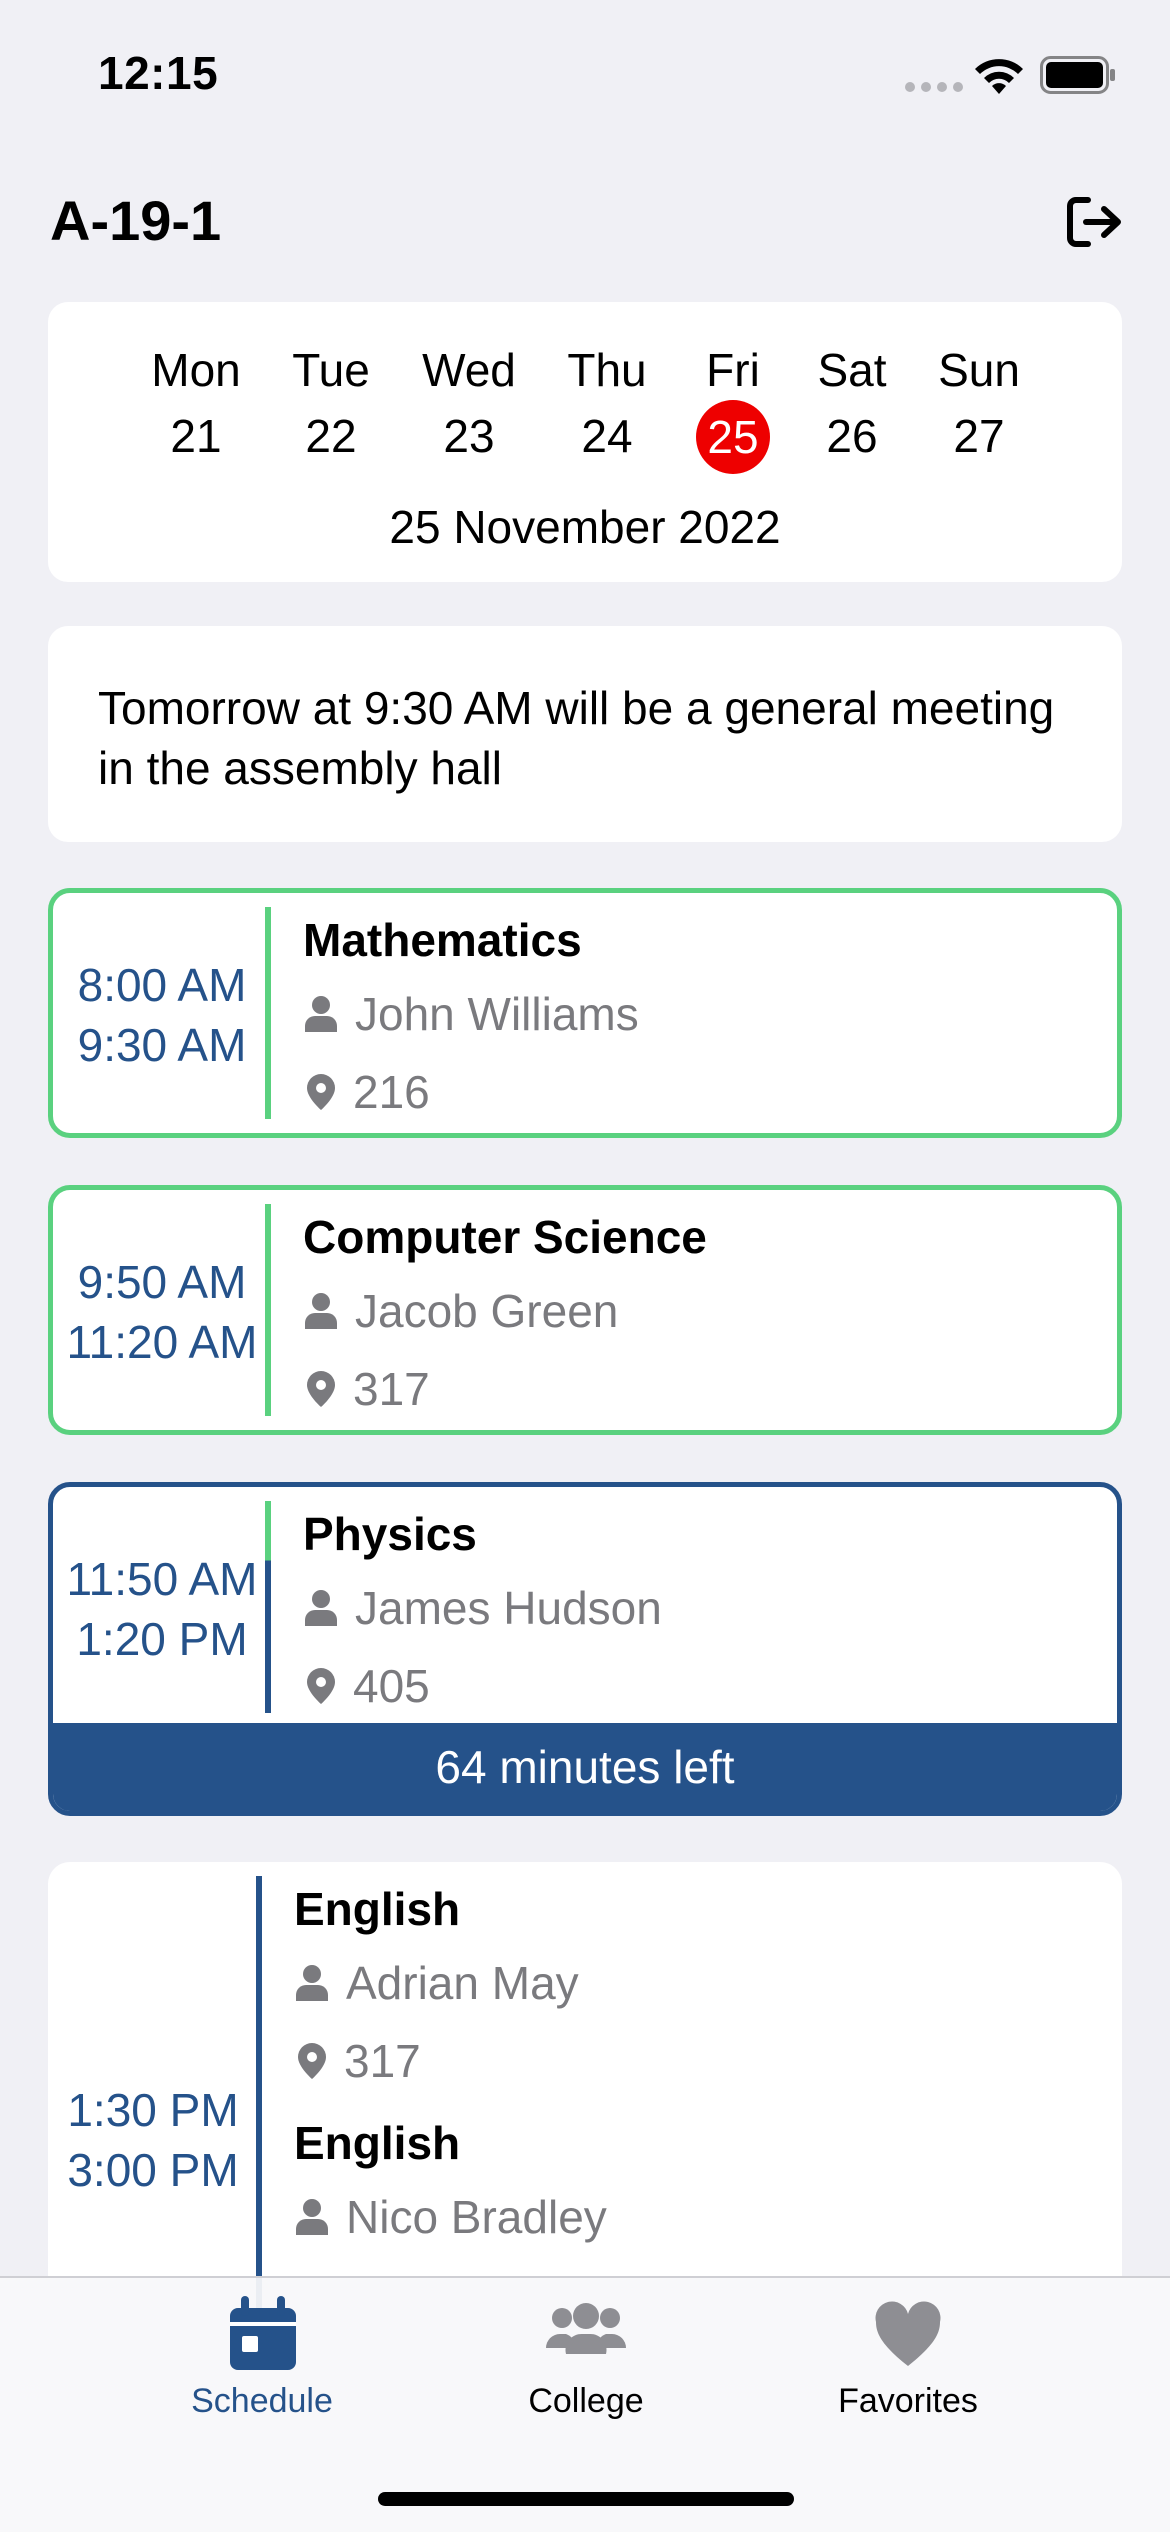 This screenshot has width=1170, height=2532. I want to click on day-name: Sat, so click(852, 370).